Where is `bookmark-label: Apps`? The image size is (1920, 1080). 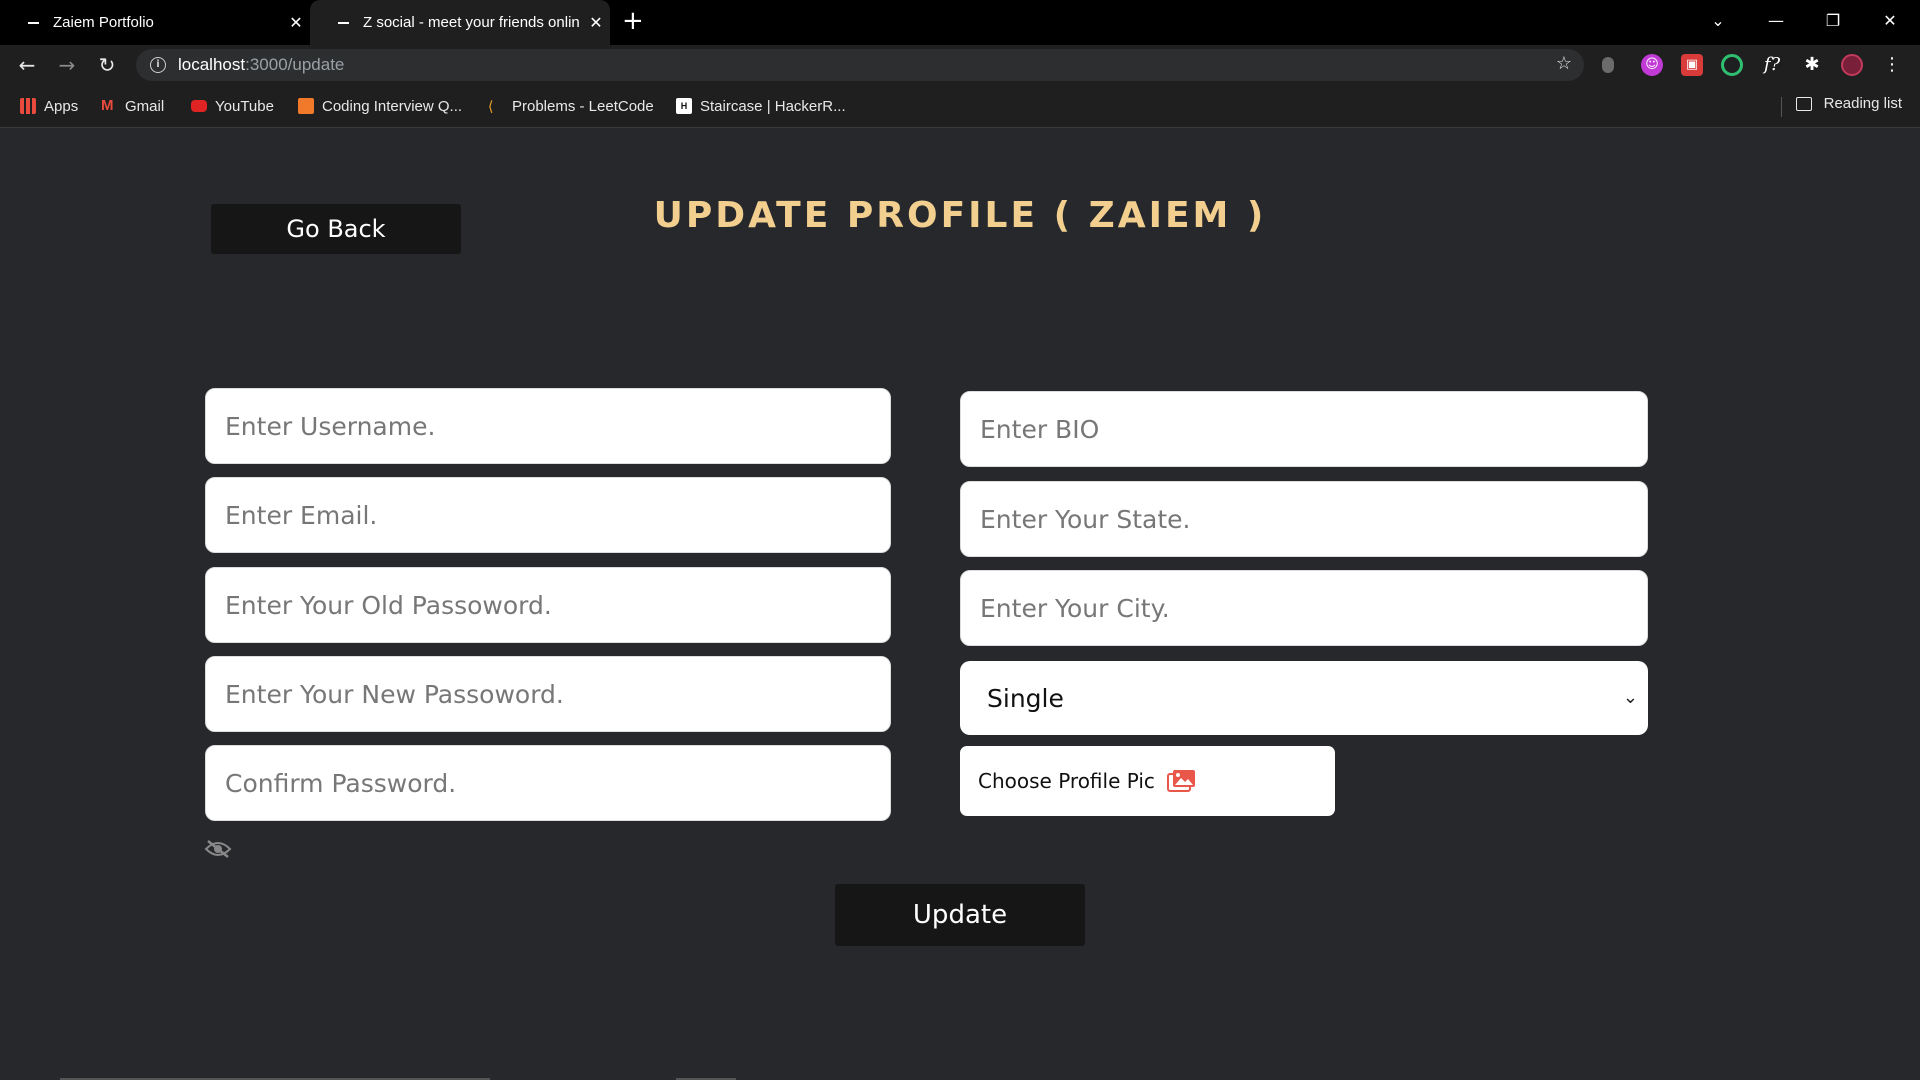 bookmark-label: Apps is located at coordinates (61, 106).